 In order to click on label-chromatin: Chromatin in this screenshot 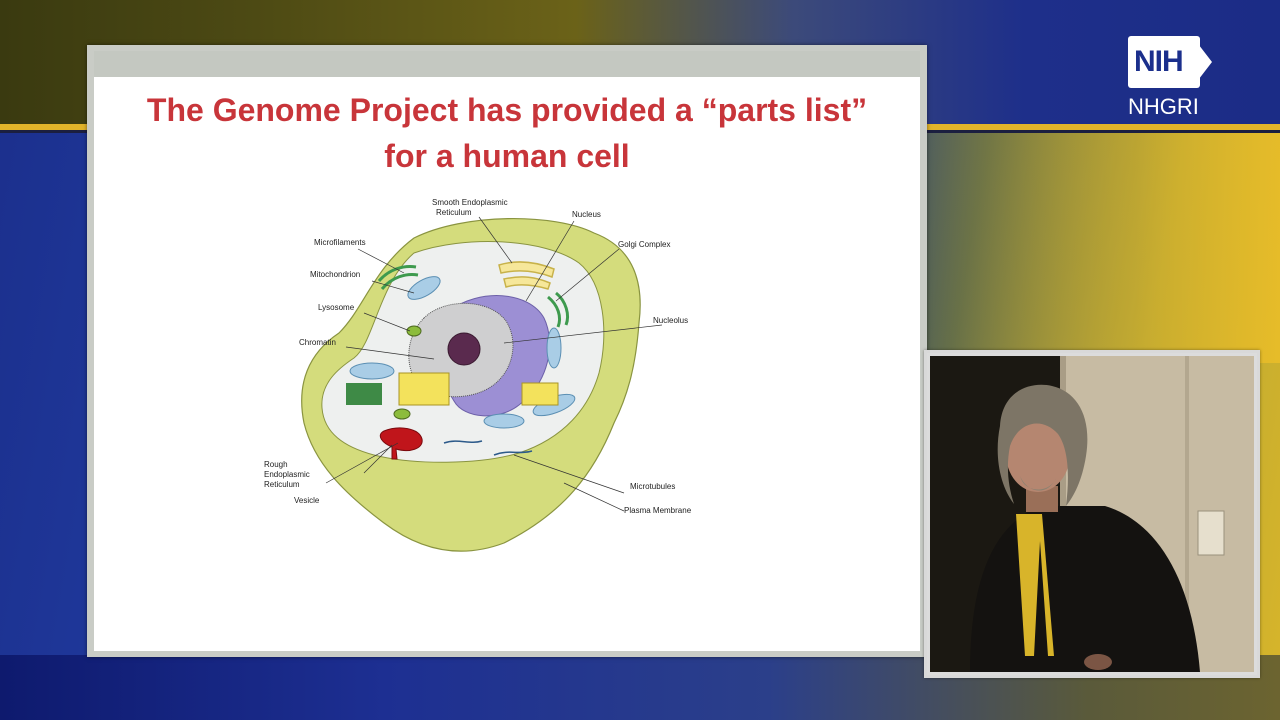, I will do `click(317, 342)`.